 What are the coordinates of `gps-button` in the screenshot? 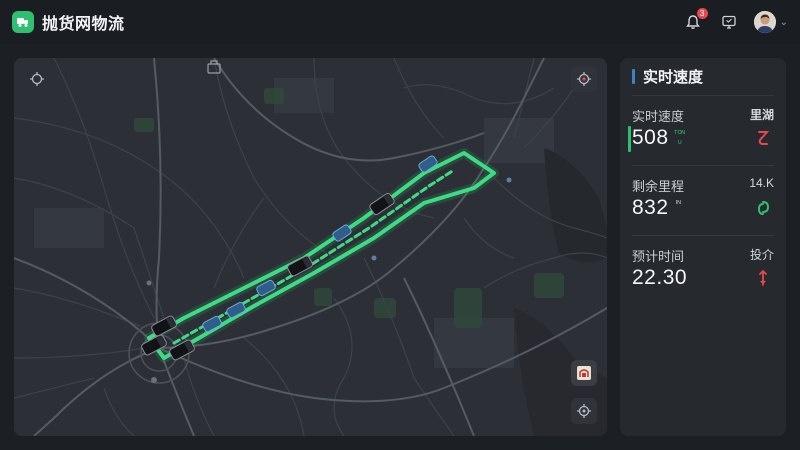 It's located at (584, 411).